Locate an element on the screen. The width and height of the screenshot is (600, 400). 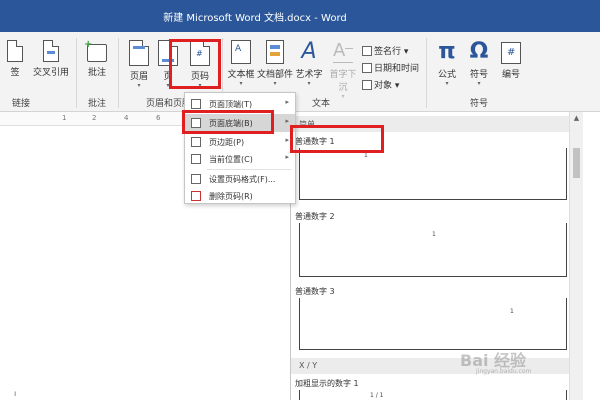
group-label-symbols: 符号 is located at coordinates (479, 104).